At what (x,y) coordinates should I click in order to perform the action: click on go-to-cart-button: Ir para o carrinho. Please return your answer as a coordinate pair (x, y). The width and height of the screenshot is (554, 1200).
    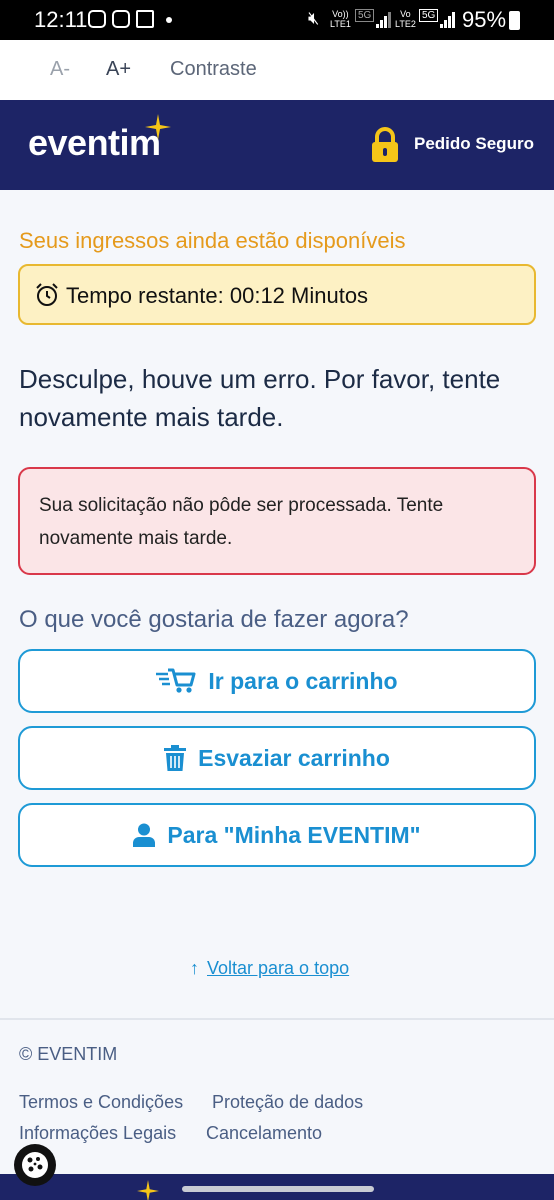
    Looking at the image, I should click on (277, 681).